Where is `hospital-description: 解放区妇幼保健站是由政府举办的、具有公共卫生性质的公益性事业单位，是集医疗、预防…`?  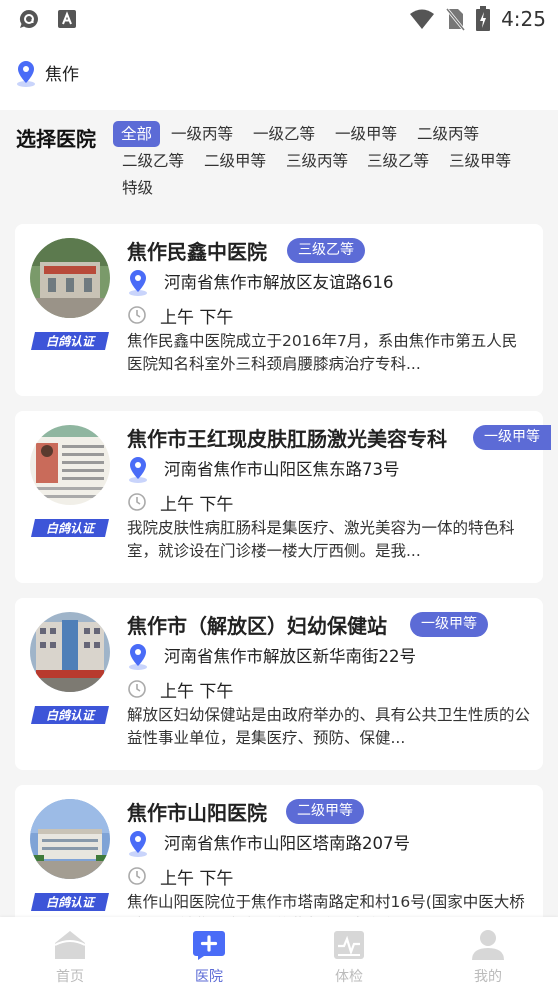 hospital-description: 解放区妇幼保健站是由政府举办的、具有公共卫生性质的公益性事业单位，是集医疗、预防… is located at coordinates (329, 726).